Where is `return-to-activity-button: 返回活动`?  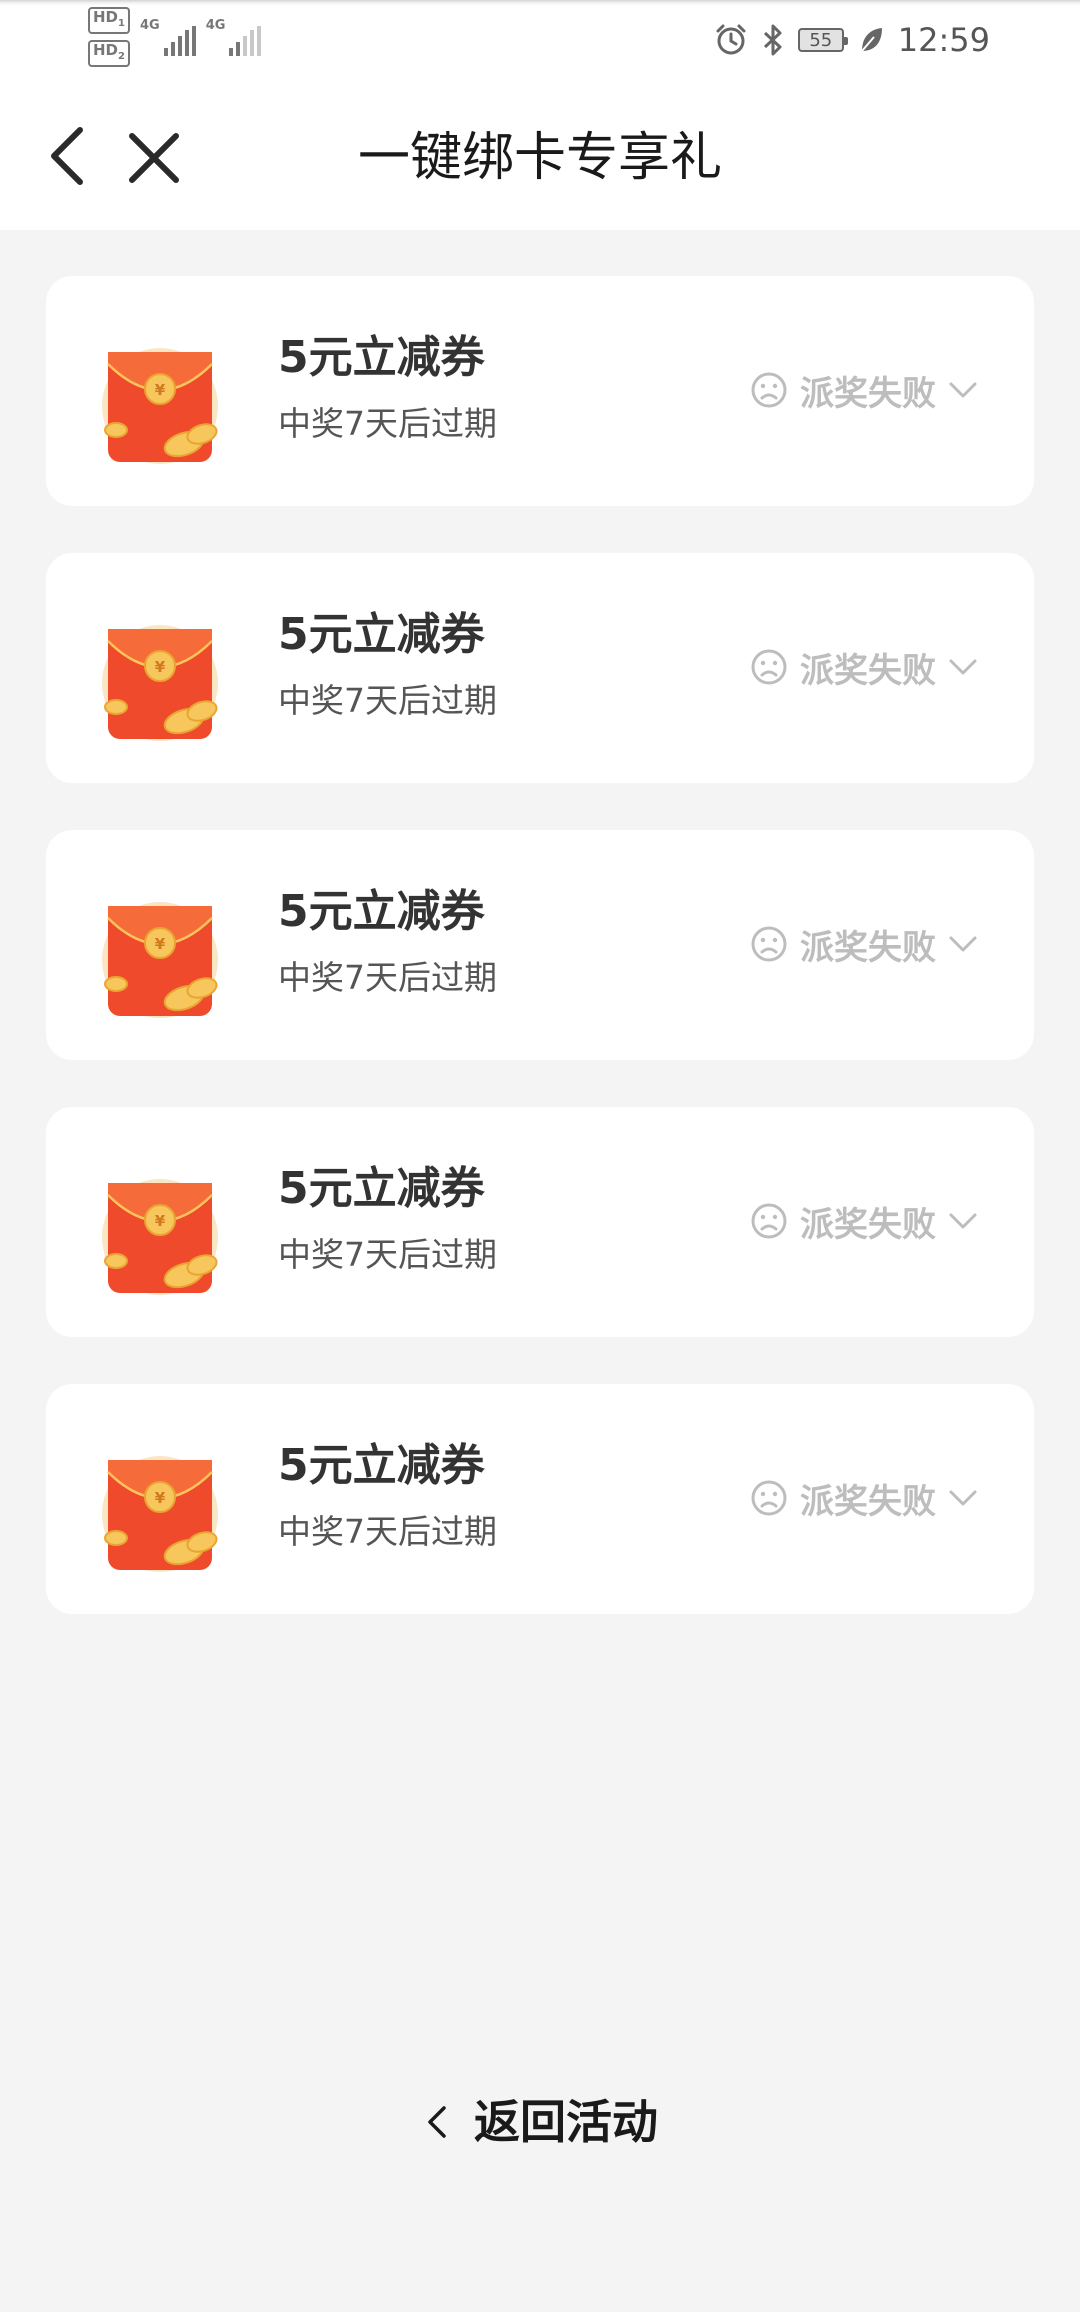
return-to-activity-button: 返回活动 is located at coordinates (540, 2122).